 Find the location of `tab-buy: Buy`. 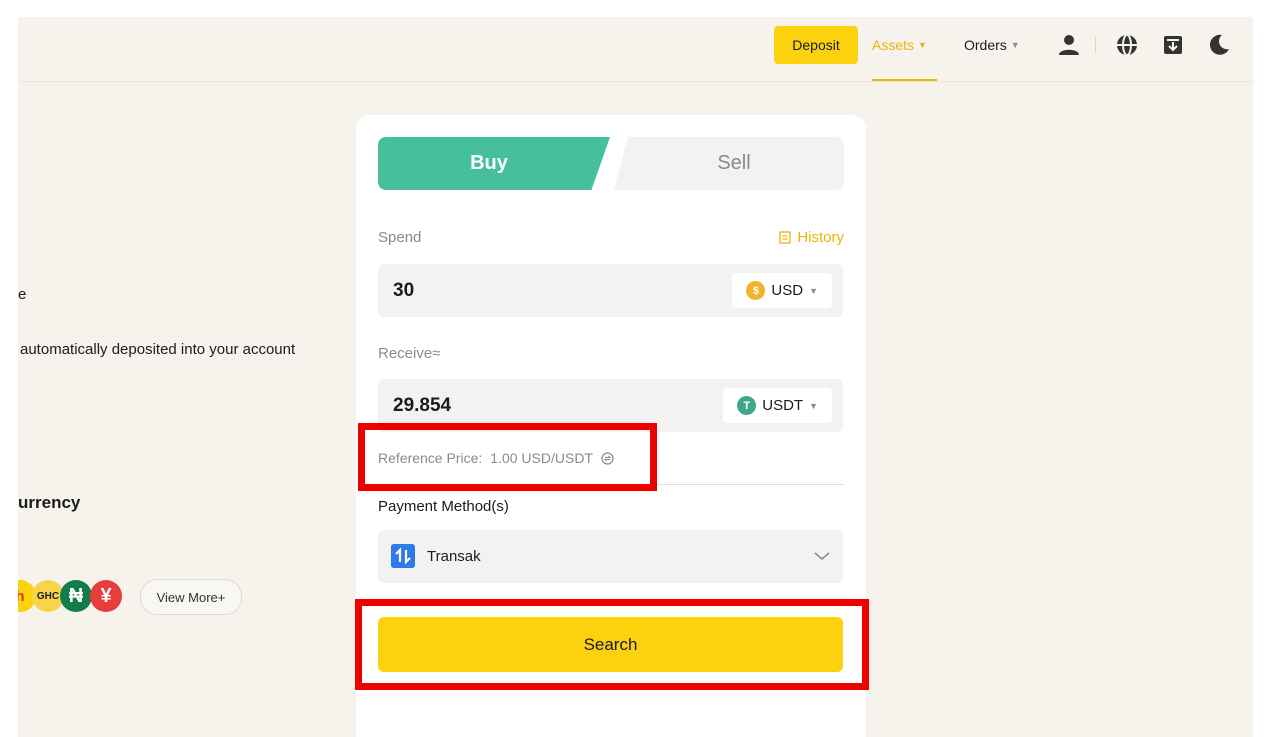

tab-buy: Buy is located at coordinates (494, 163).